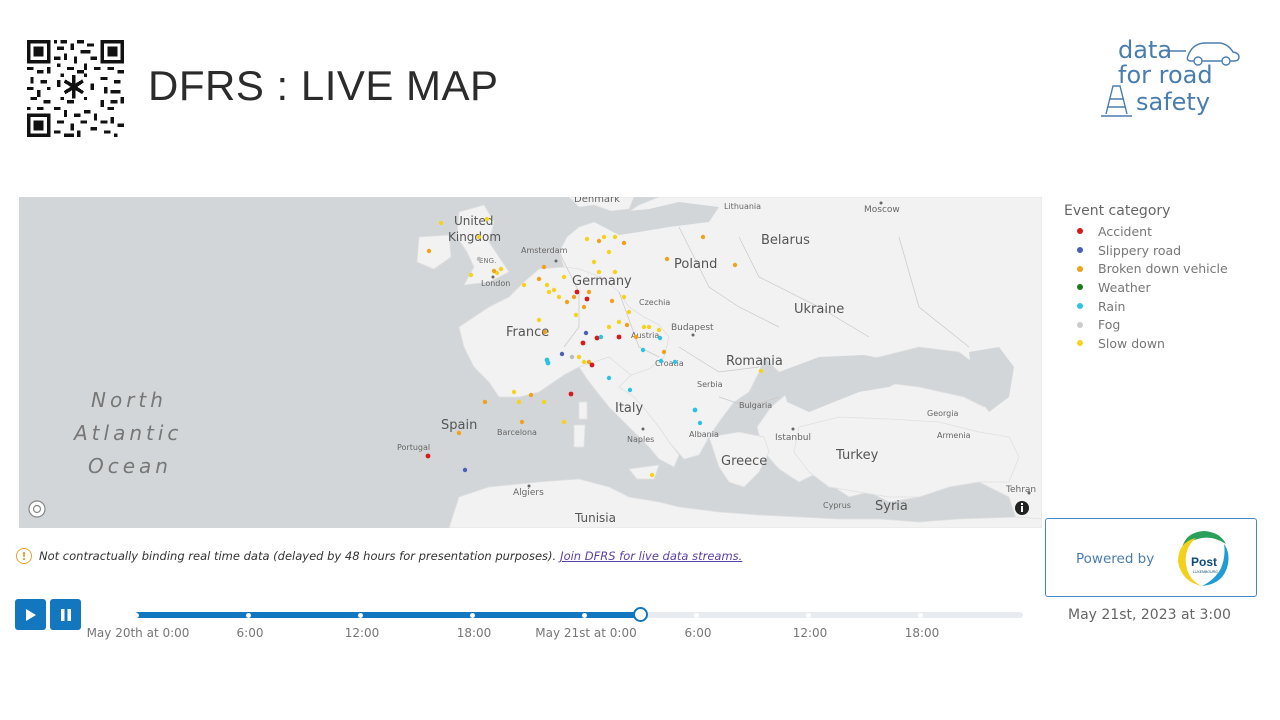 This screenshot has width=1280, height=720. What do you see at coordinates (1173, 102) in the screenshot?
I see `logo-line-3: safety` at bounding box center [1173, 102].